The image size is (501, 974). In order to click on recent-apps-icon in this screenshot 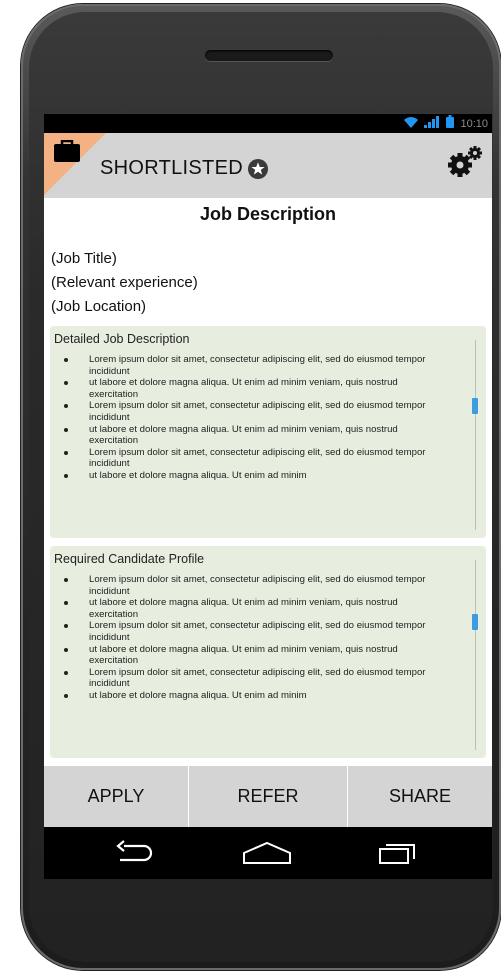, I will do `click(398, 855)`.